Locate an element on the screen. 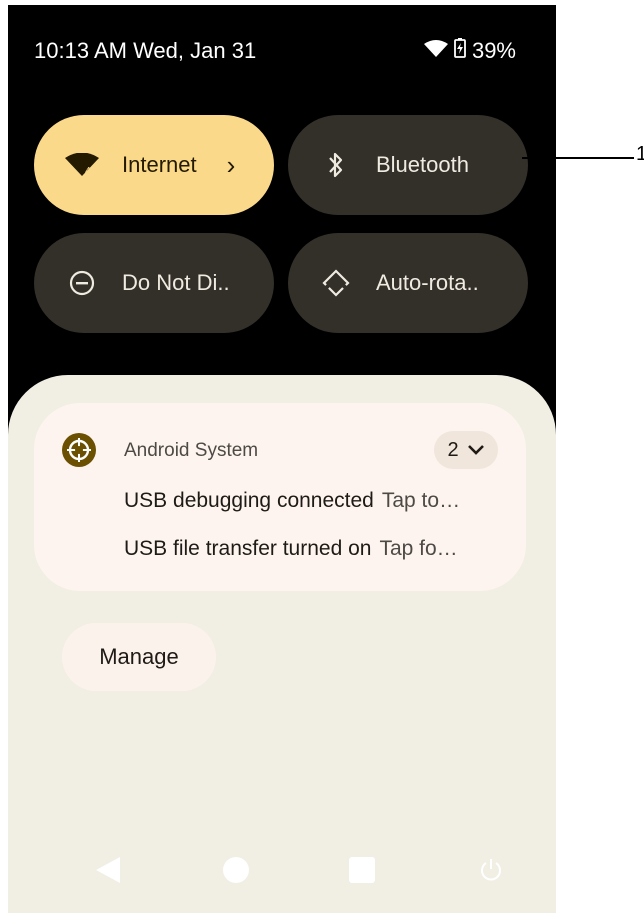 This screenshot has height=913, width=644. status-icons: 39% is located at coordinates (469, 51).